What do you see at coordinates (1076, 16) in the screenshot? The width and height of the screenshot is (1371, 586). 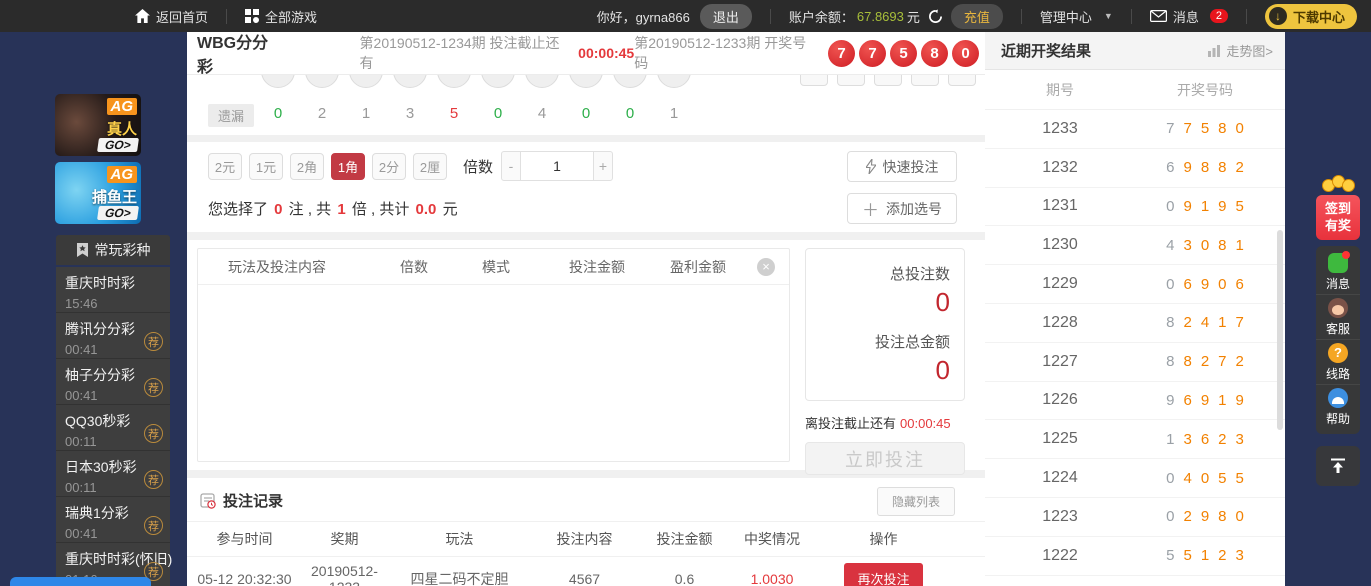 I see `admin-center-menu: 管理中心 ▼` at bounding box center [1076, 16].